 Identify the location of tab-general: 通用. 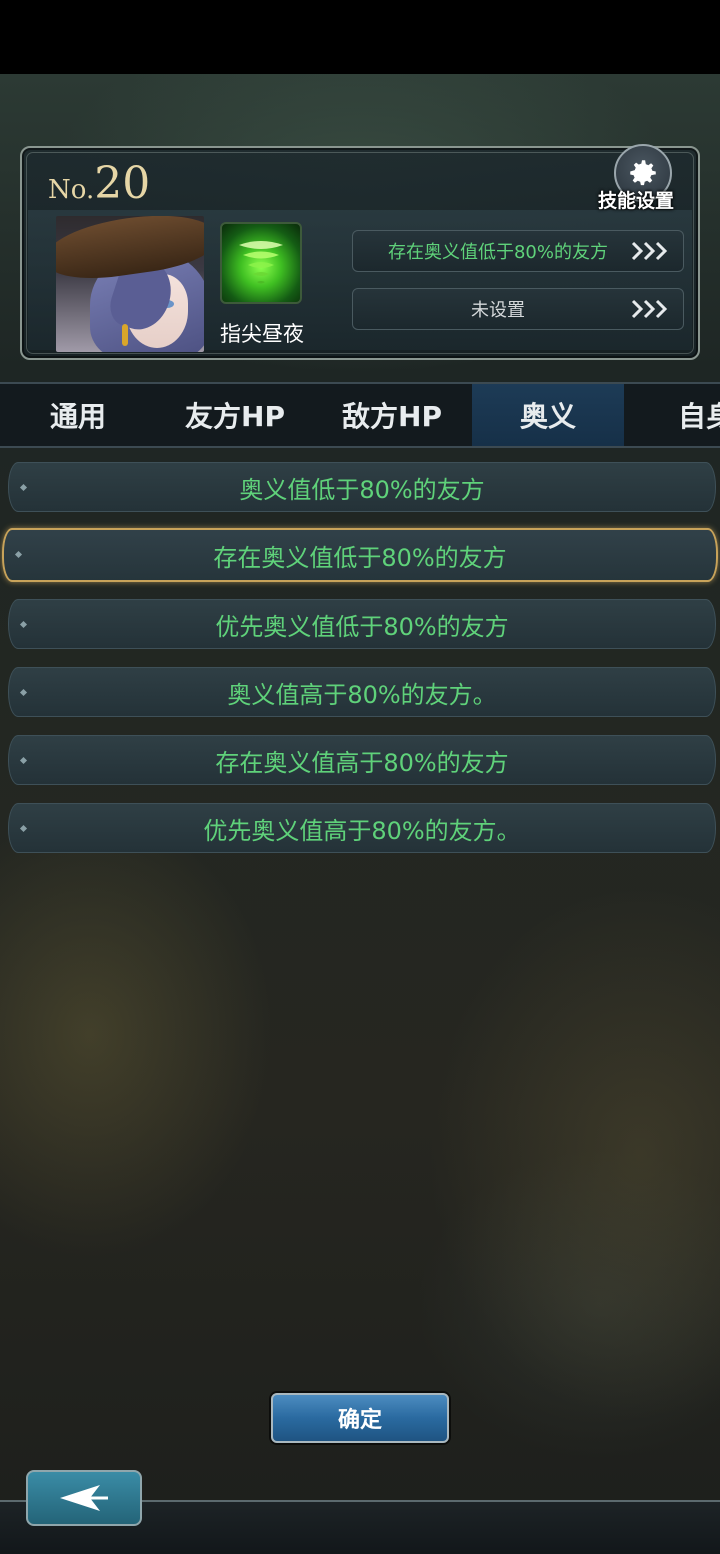
(78, 415).